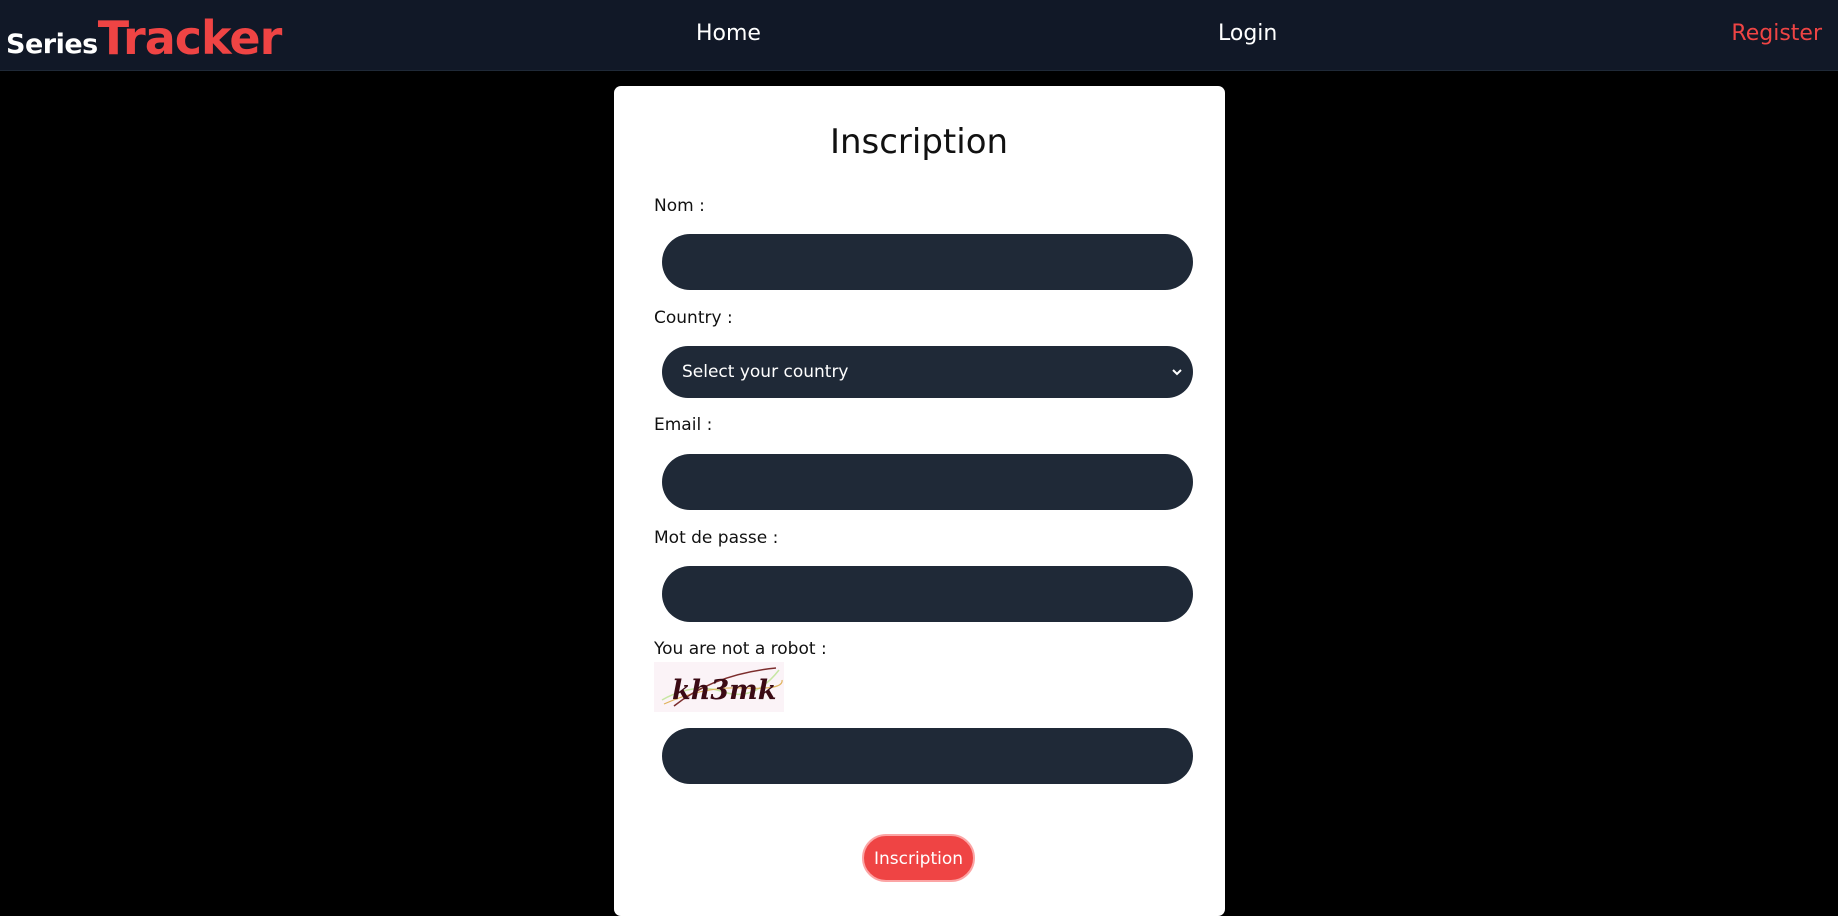 The width and height of the screenshot is (1838, 916). I want to click on captcha-image: kh3mk, so click(719, 687).